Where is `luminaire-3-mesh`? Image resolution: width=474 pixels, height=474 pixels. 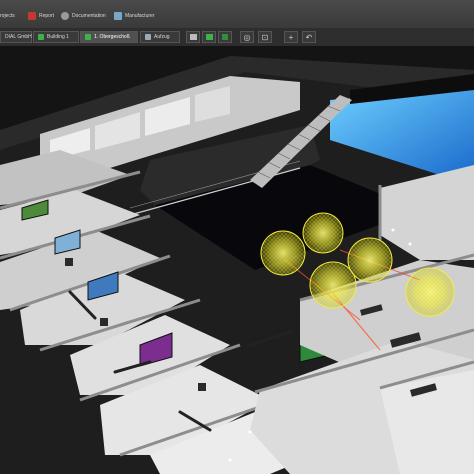 luminaire-3-mesh is located at coordinates (370, 260).